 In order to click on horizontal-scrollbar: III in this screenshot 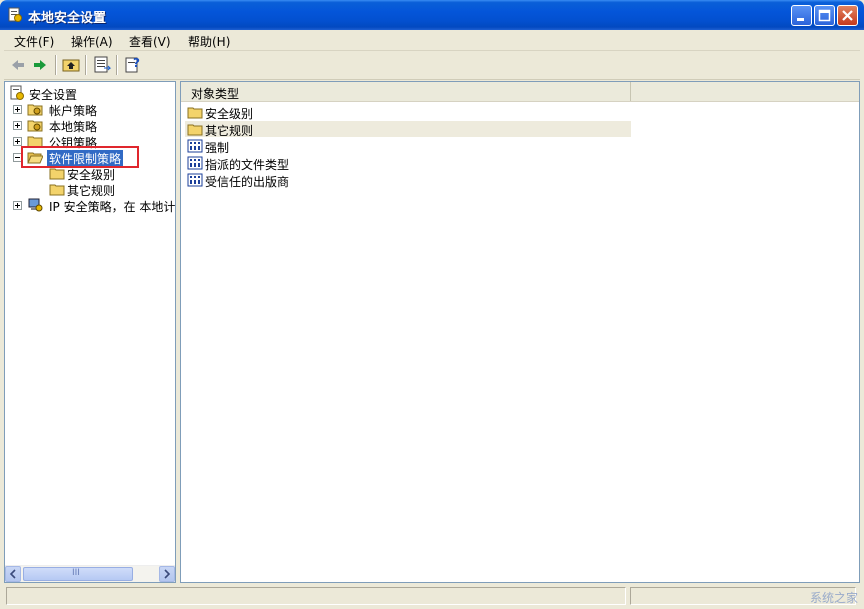, I will do `click(90, 573)`.